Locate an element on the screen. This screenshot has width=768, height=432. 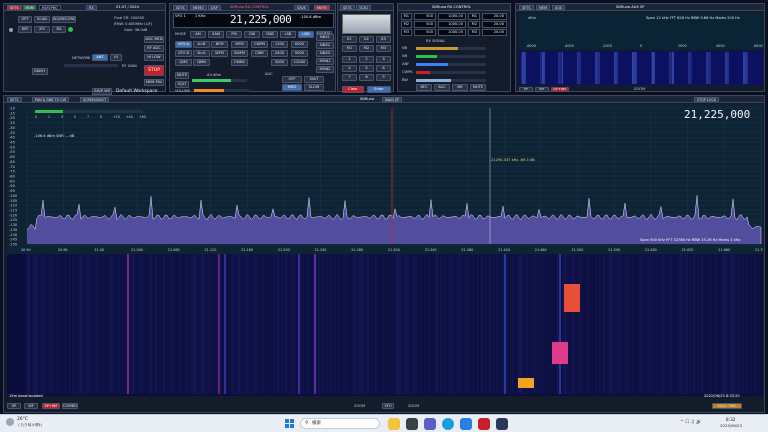
store-icon is located at coordinates (466, 424).